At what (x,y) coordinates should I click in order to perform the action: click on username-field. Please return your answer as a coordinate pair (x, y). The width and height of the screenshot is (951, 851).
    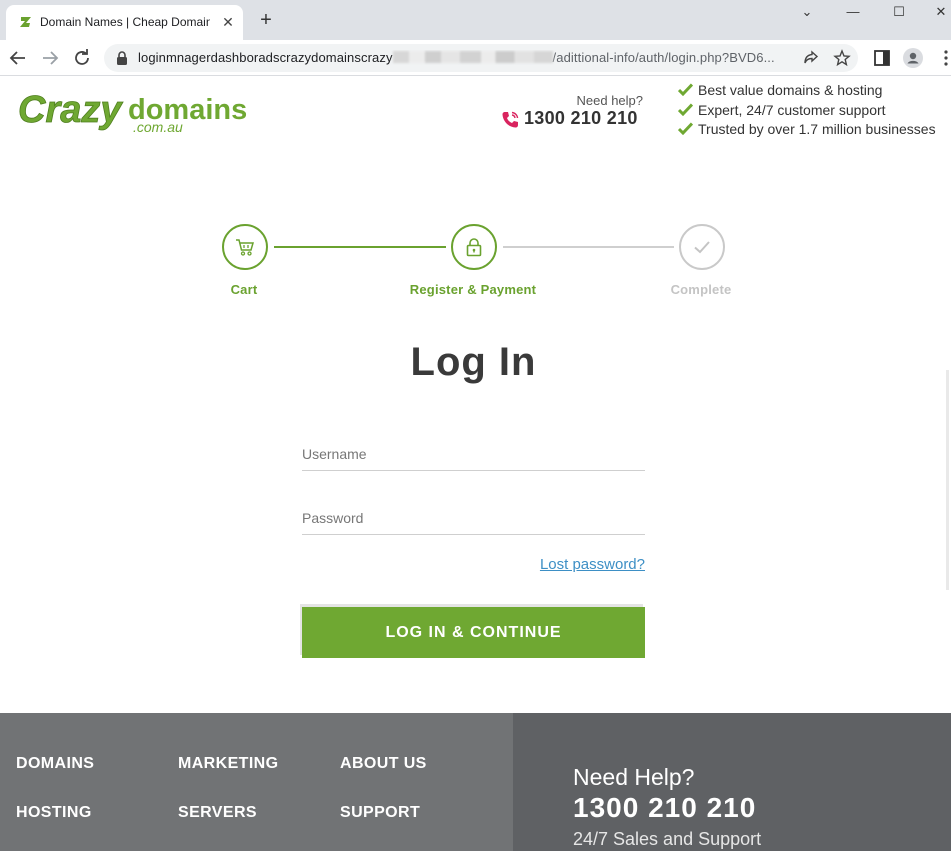
    Looking at the image, I should click on (473, 454).